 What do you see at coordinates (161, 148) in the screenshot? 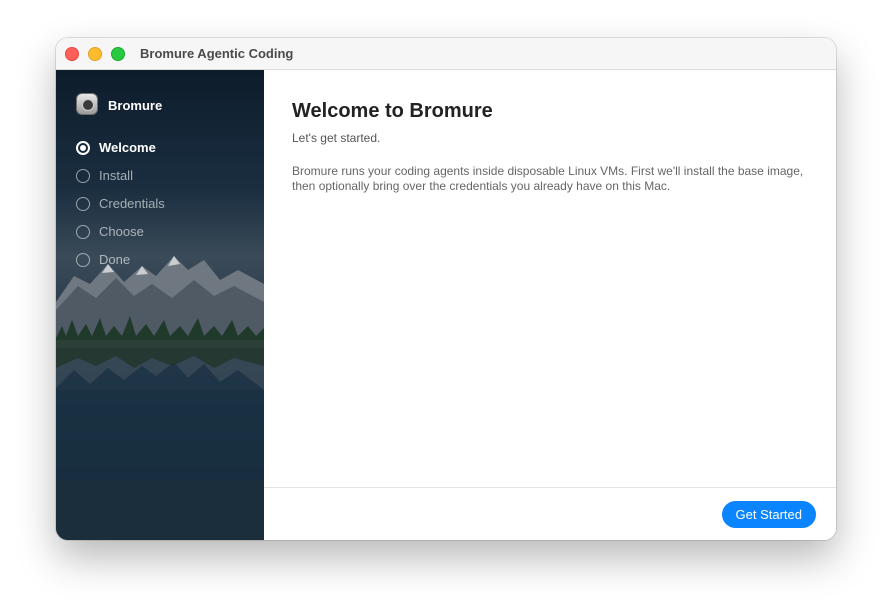
I see `step-welcome: Welcome` at bounding box center [161, 148].